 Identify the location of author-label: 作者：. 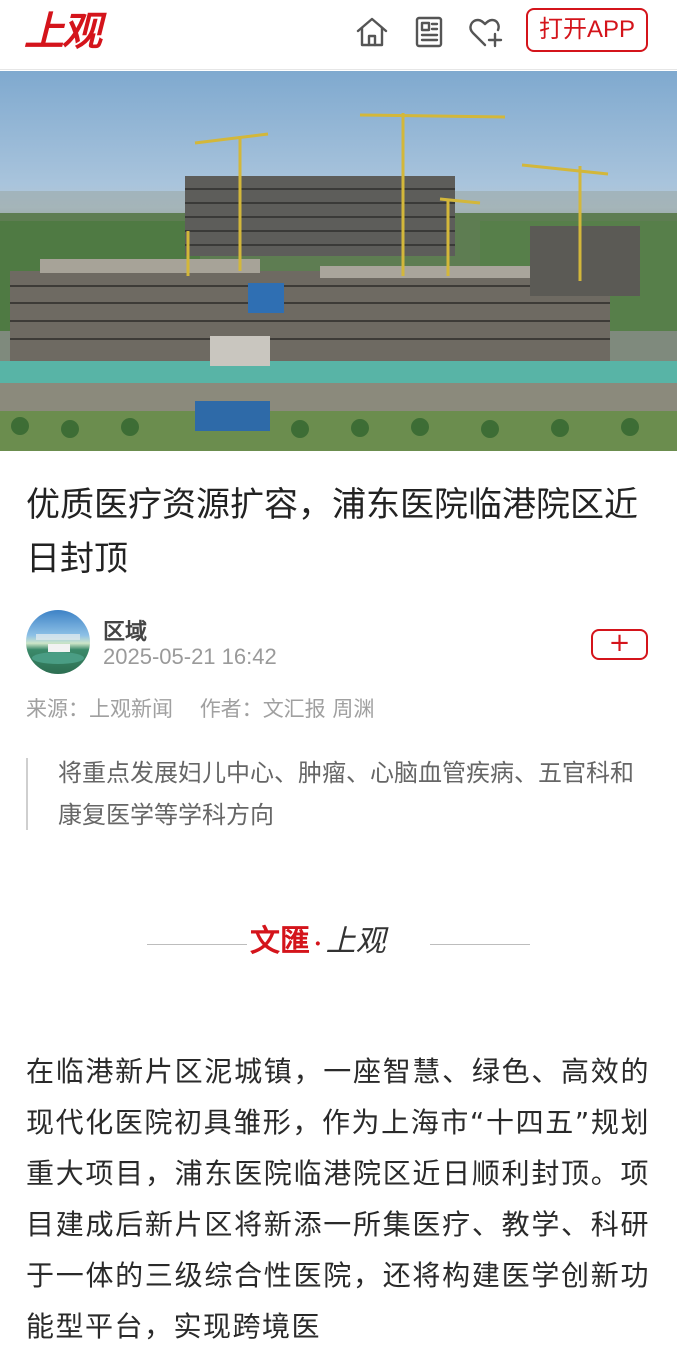
(231, 709).